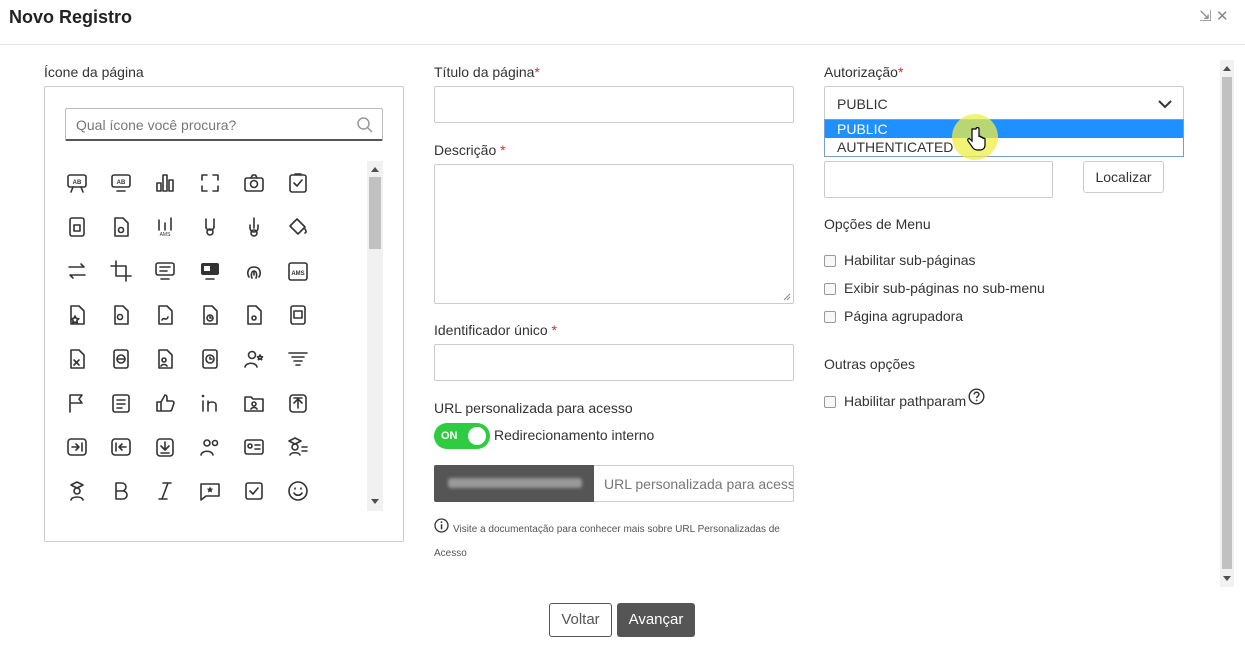  I want to click on identifier-input, so click(614, 362).